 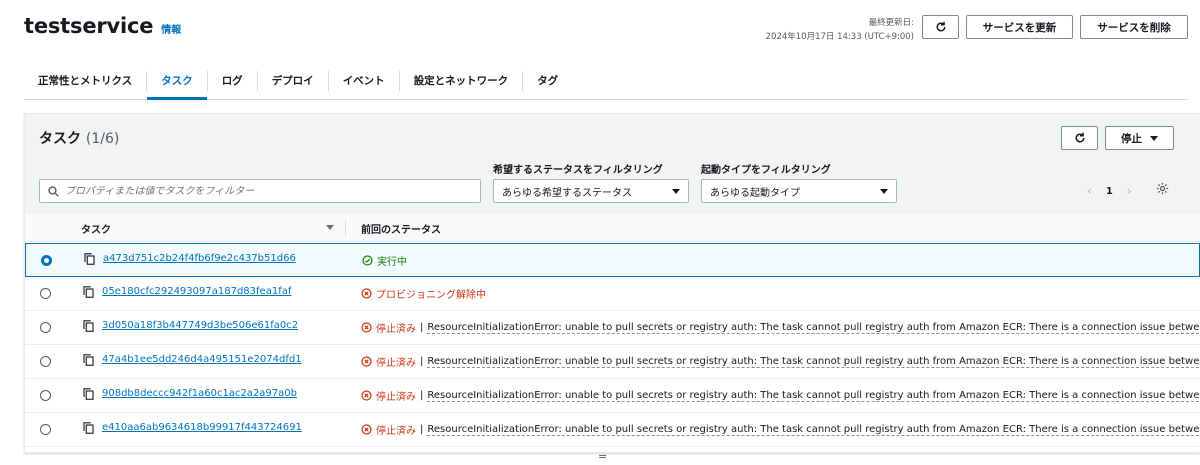 I want to click on task-status: プロビジョニング解除中, so click(x=423, y=293).